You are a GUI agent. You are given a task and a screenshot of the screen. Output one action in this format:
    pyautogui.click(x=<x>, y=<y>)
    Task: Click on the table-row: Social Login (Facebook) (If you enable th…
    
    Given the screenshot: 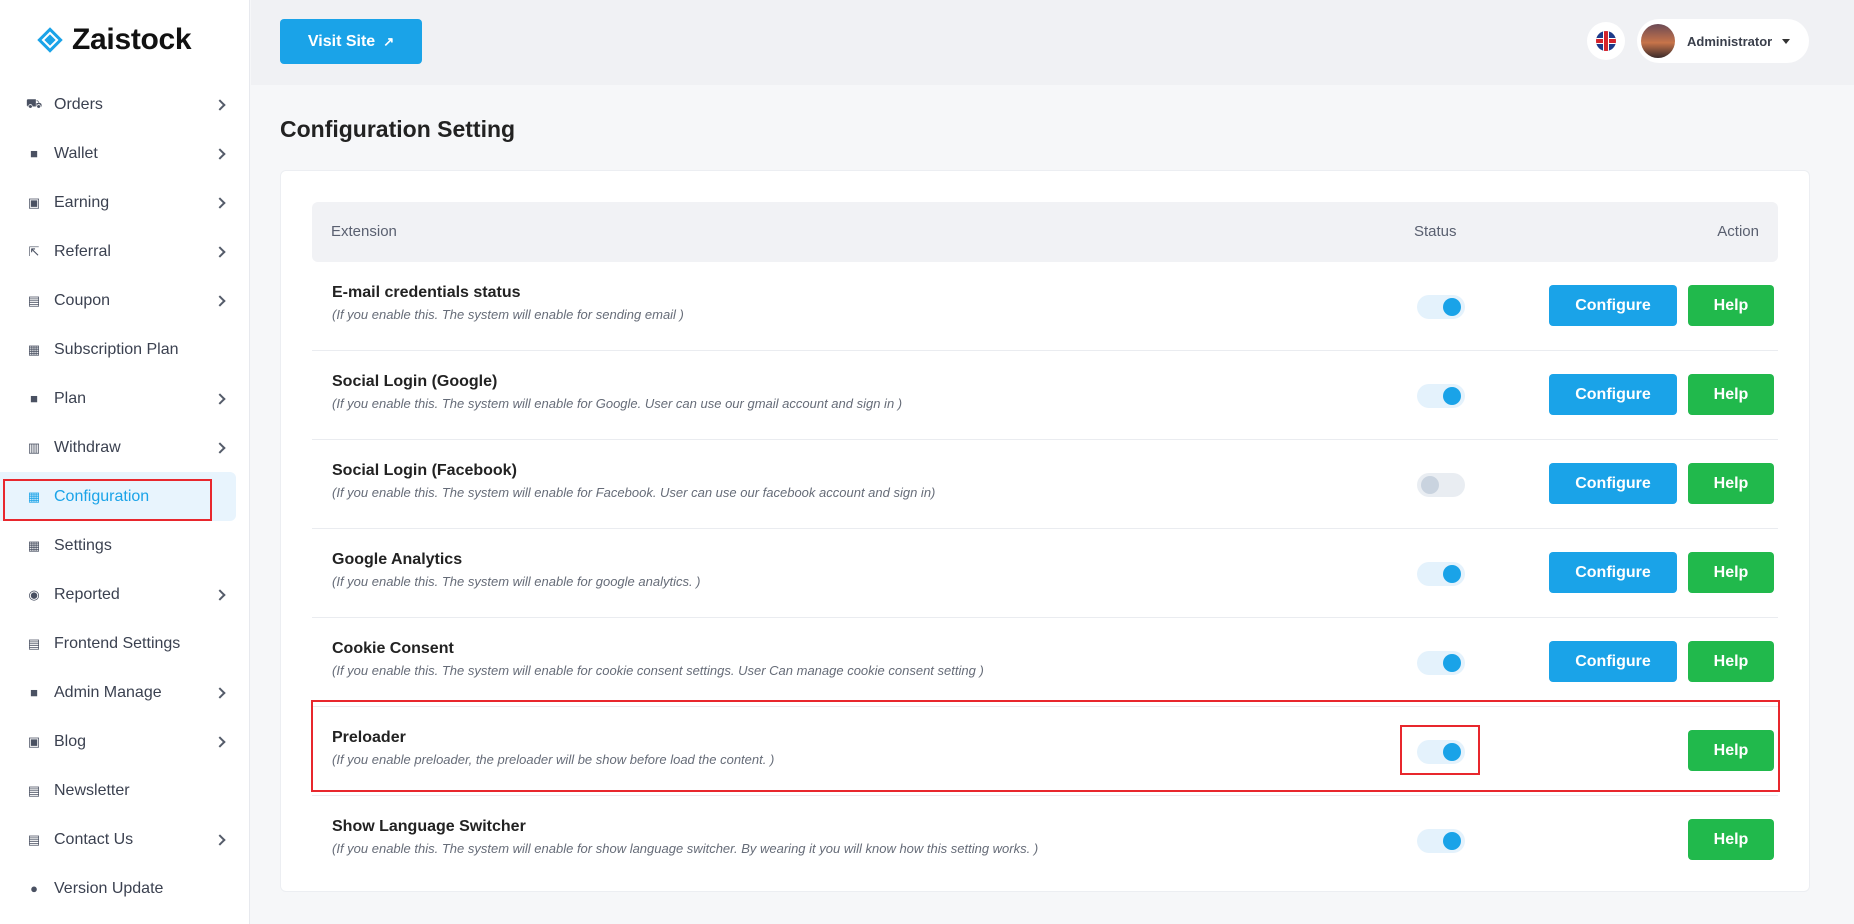 What is the action you would take?
    pyautogui.click(x=1045, y=484)
    